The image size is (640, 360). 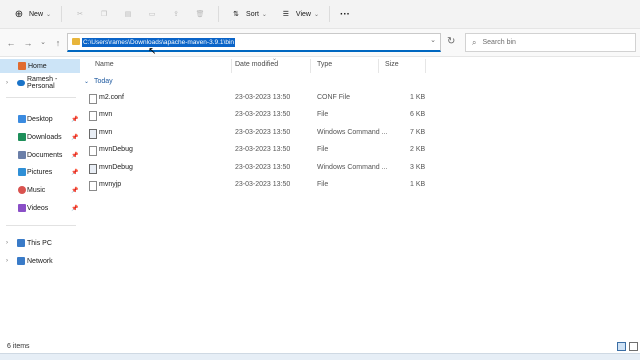 I want to click on file-row: mvn 23-03-2023 13:50 File 6 KB, so click(x=360, y=115).